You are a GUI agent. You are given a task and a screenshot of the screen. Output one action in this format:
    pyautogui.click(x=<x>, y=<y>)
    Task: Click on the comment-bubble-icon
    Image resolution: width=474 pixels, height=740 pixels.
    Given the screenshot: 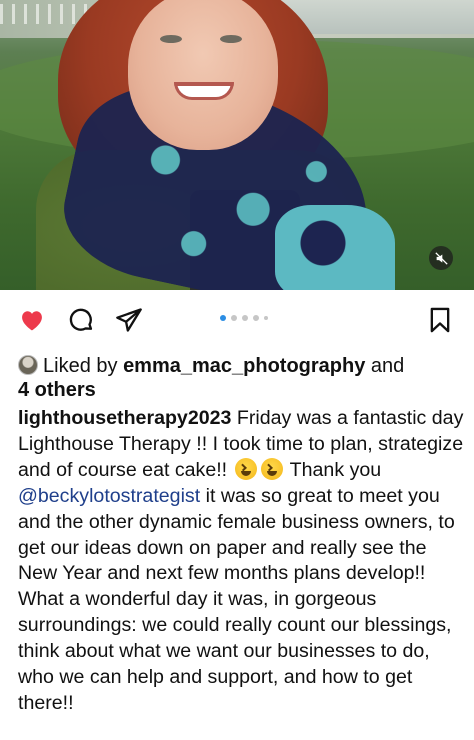 What is the action you would take?
    pyautogui.click(x=81, y=319)
    